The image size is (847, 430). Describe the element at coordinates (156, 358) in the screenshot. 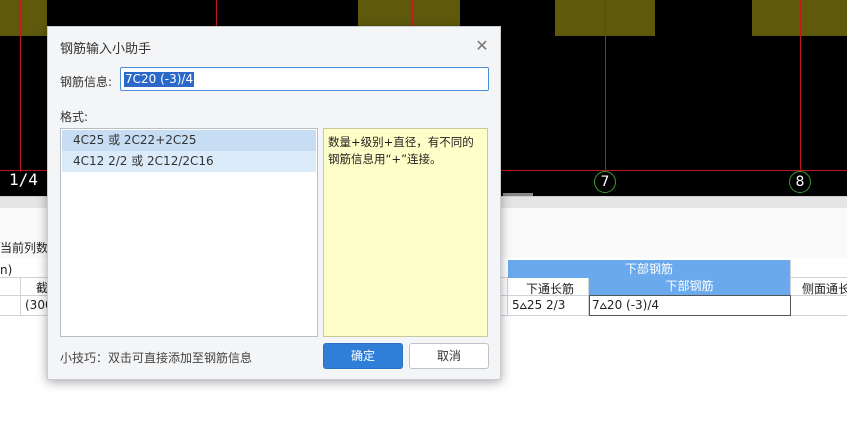

I see `tip-text: 小技巧：双击可直接添加至钢筋信息` at that location.